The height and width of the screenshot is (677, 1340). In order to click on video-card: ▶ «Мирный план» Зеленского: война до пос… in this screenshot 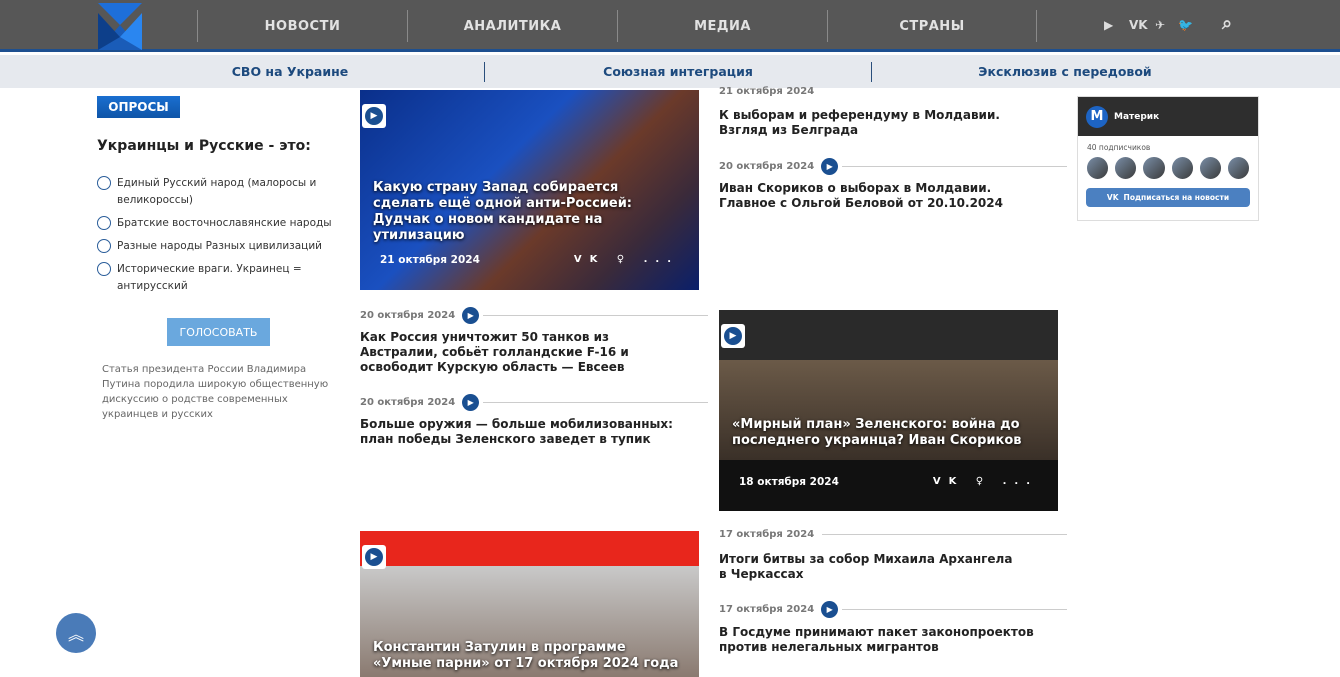, I will do `click(888, 410)`.